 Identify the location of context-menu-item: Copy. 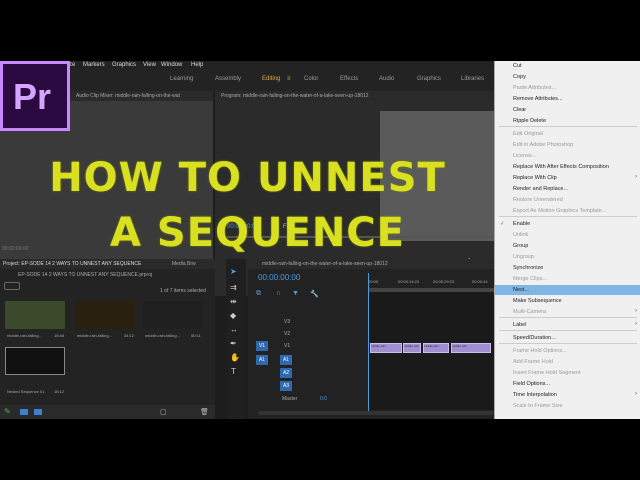
(519, 77).